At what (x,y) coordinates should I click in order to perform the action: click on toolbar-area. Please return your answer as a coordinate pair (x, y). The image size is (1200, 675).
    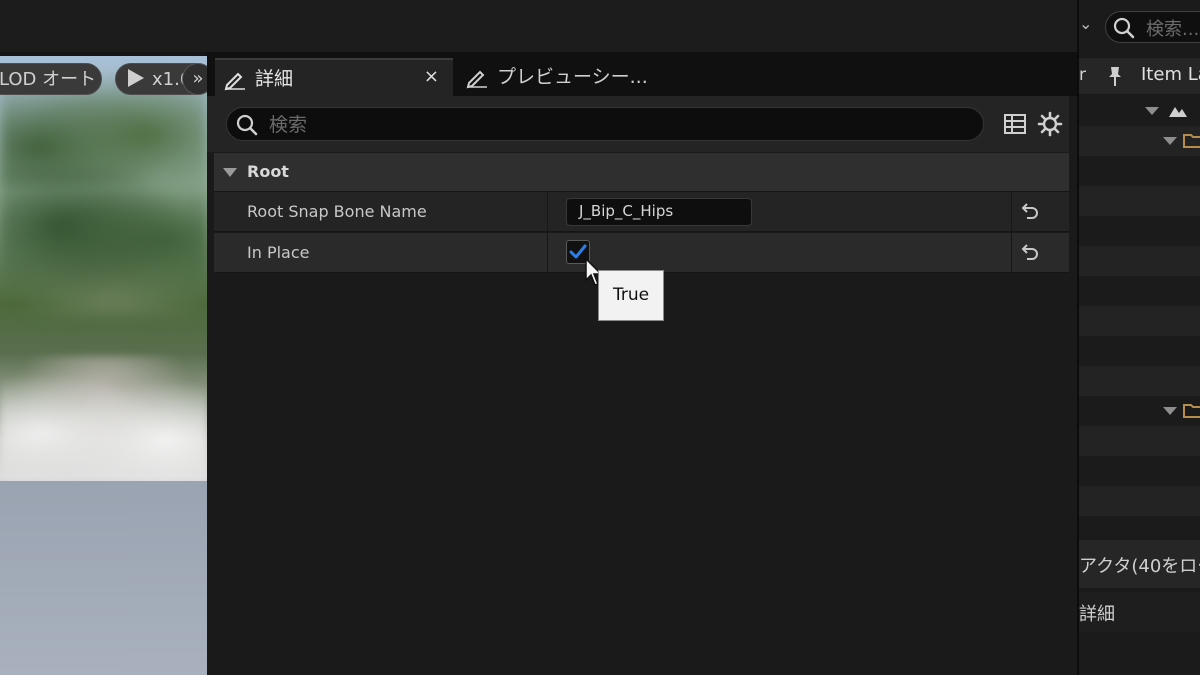
    Looking at the image, I should click on (539, 26).